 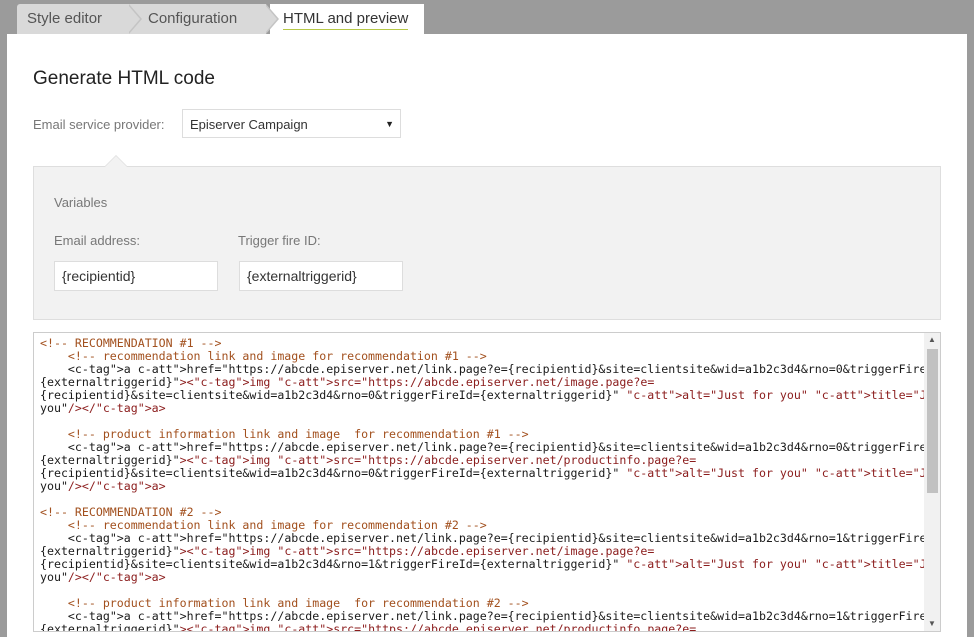 I want to click on scroll-thumb, so click(x=932, y=421).